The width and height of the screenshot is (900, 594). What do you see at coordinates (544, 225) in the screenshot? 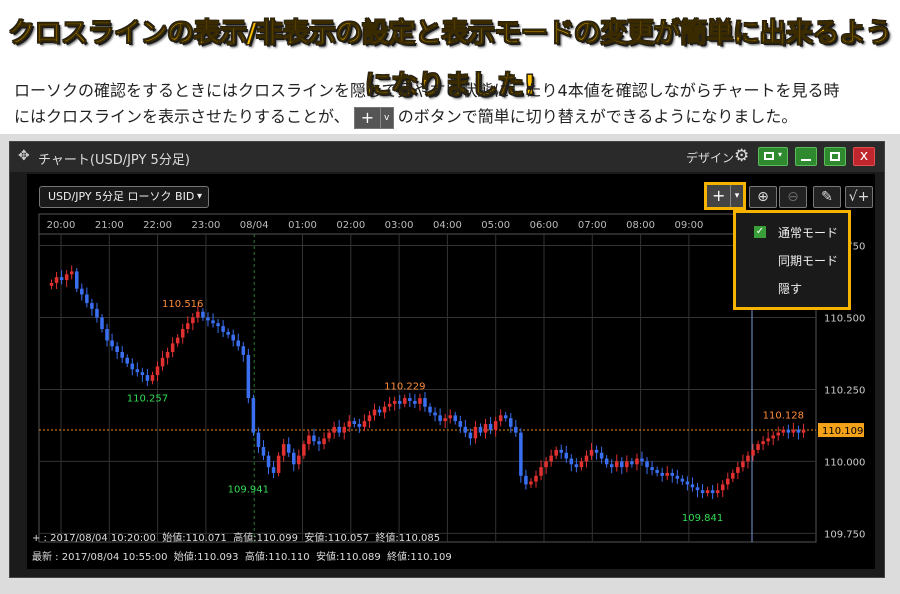
I see `time-tick-label: 06:00` at bounding box center [544, 225].